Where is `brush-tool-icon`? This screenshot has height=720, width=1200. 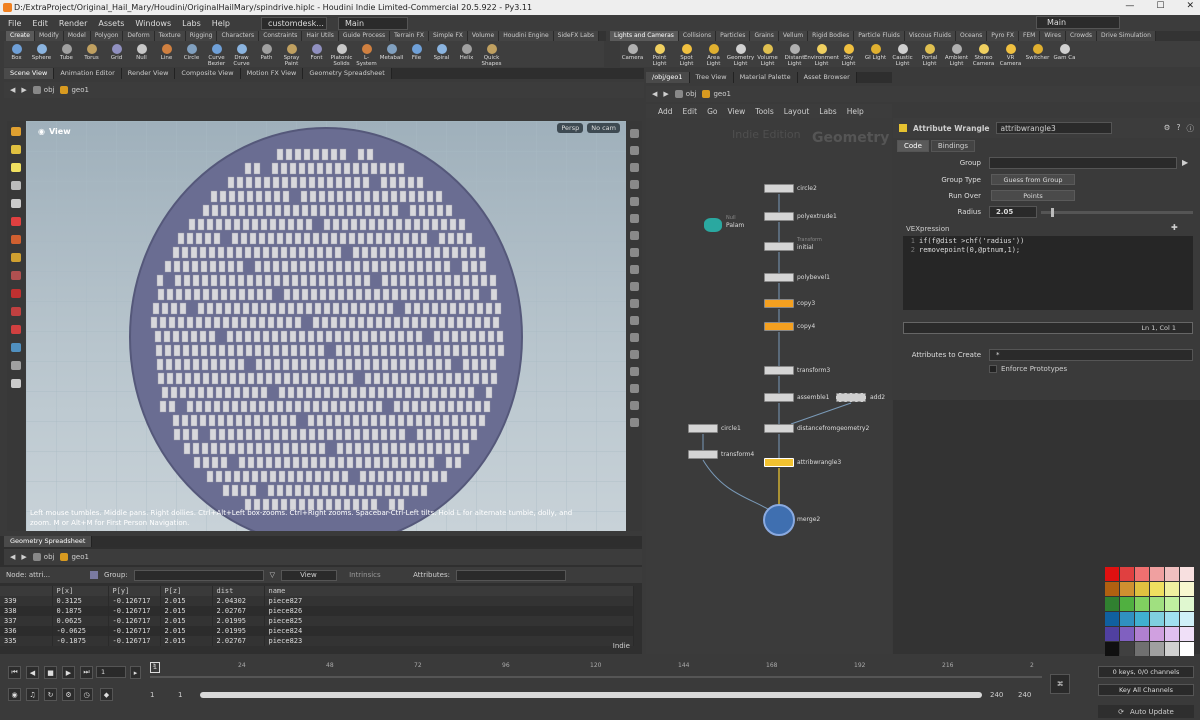 brush-tool-icon is located at coordinates (16, 257).